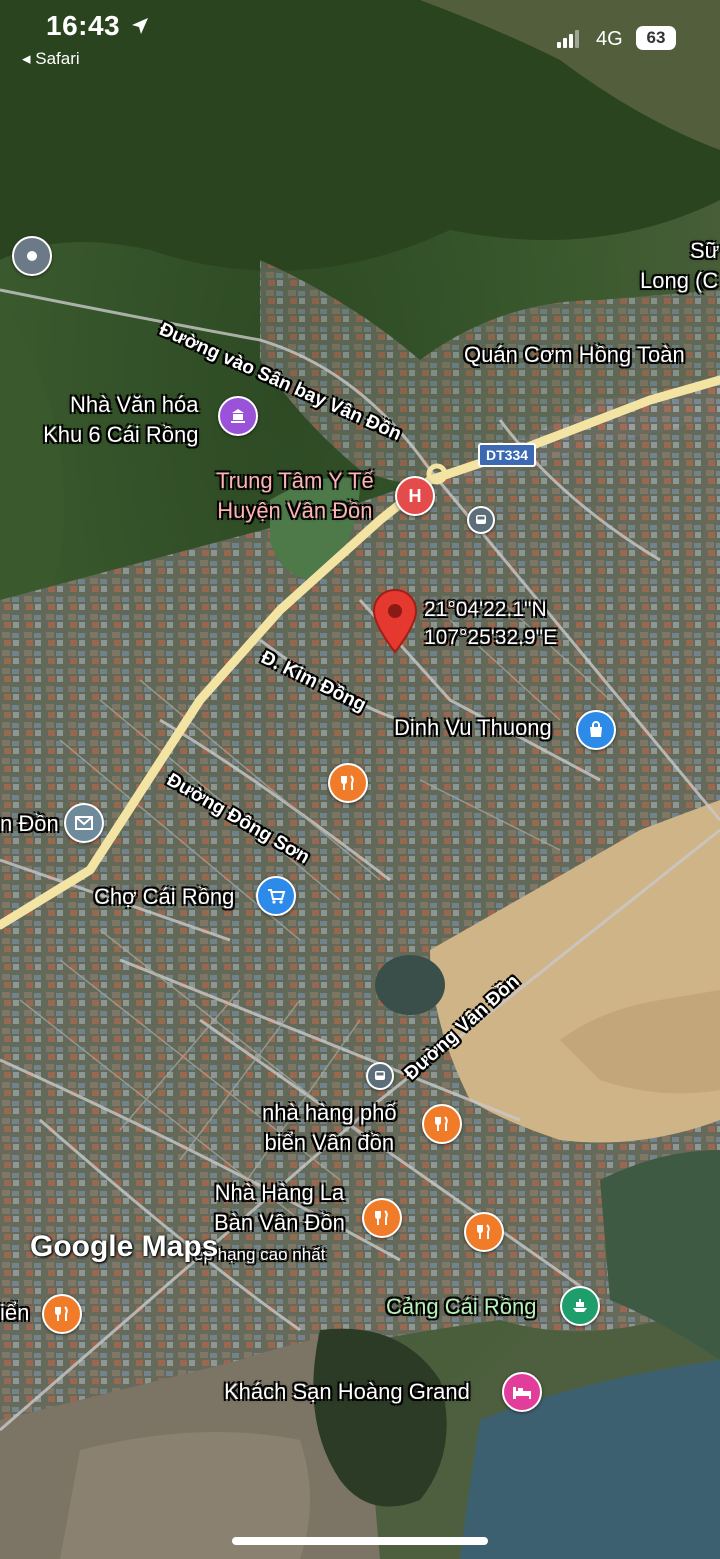 Image resolution: width=720 pixels, height=1559 pixels. I want to click on hospital-icon: H, so click(415, 496).